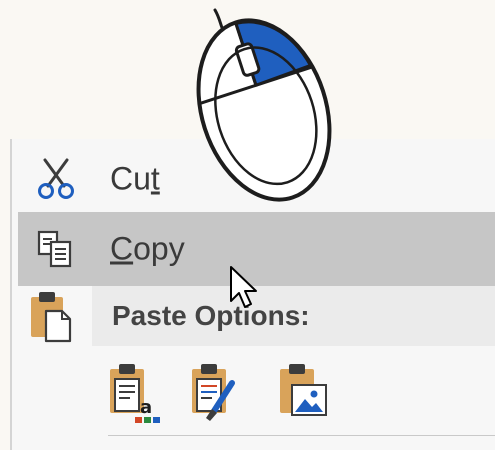  I want to click on menu-divider, so click(301, 435).